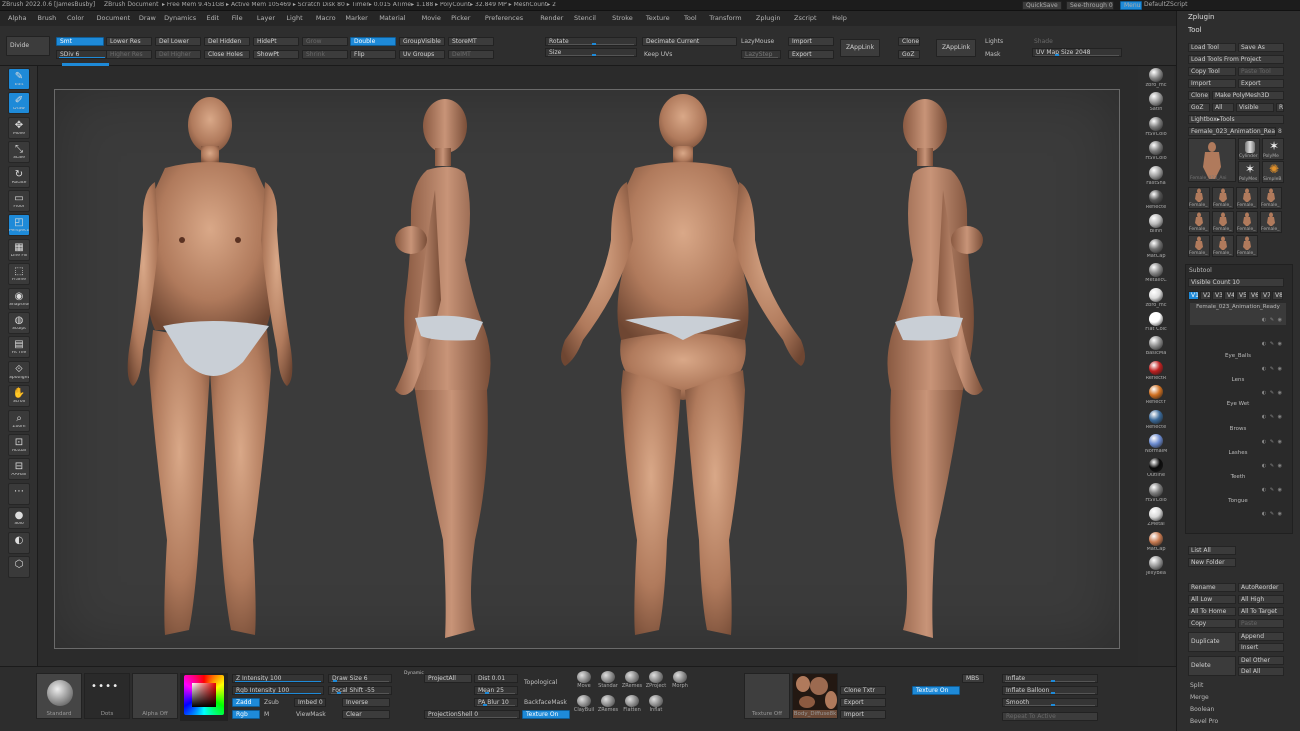  I want to click on level-v7-button: V7, so click(1265, 295).